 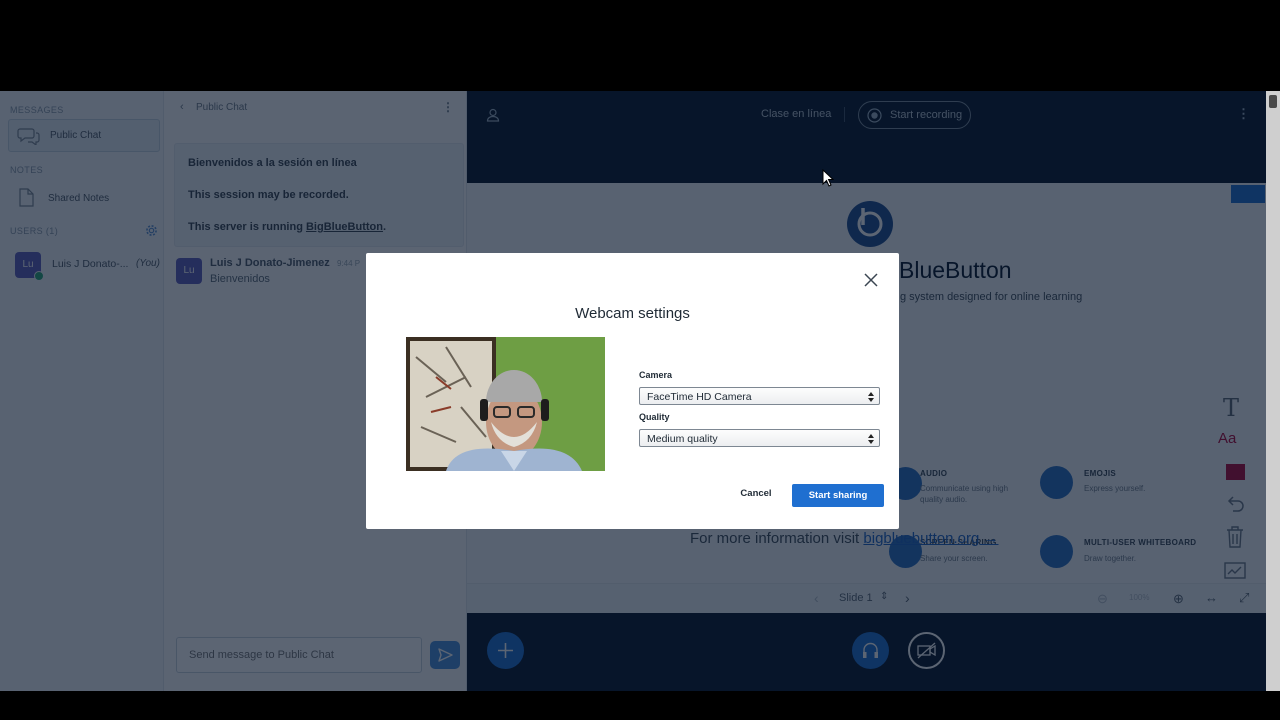 What do you see at coordinates (1231, 408) in the screenshot?
I see `text-tool-icon: T` at bounding box center [1231, 408].